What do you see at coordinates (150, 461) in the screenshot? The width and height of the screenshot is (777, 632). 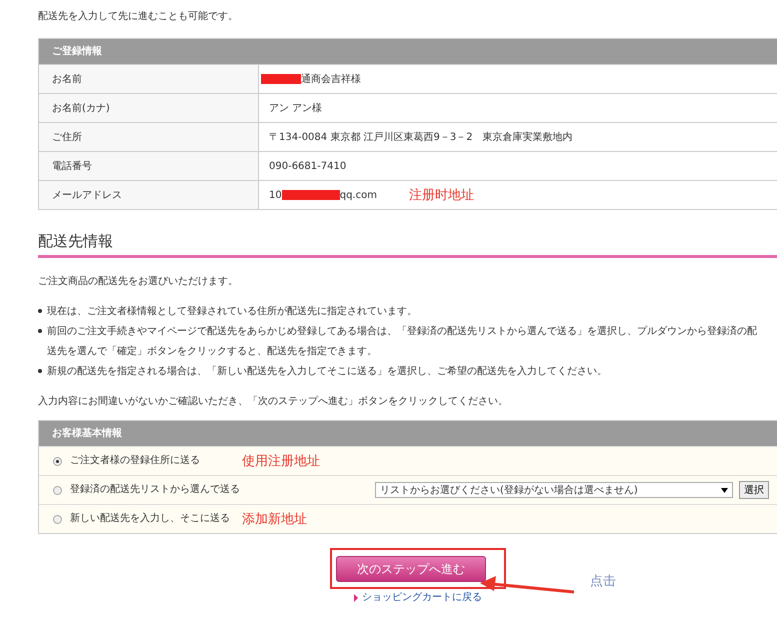 I see `option-label: ご注文者様の登録住所に送る` at bounding box center [150, 461].